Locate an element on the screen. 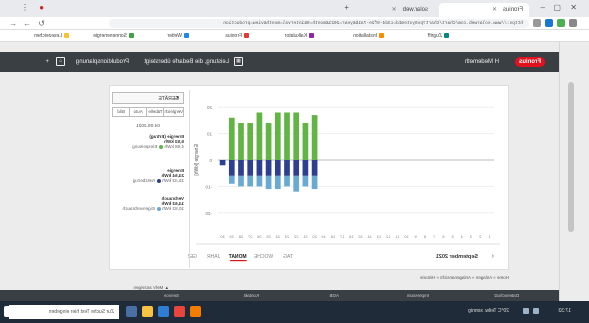  taskbar-search: Zur Suche Text hier eingeben is located at coordinates (64, 312).